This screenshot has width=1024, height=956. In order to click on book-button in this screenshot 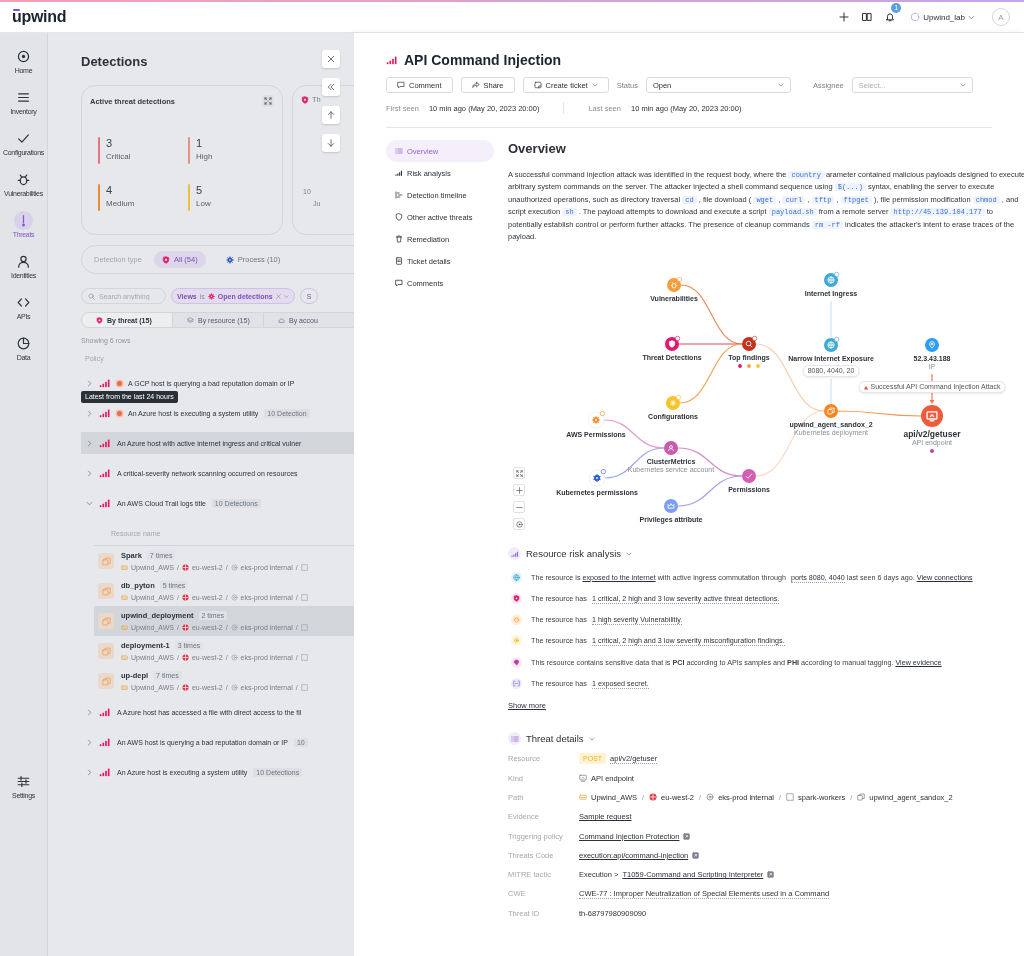, I will do `click(867, 17)`.